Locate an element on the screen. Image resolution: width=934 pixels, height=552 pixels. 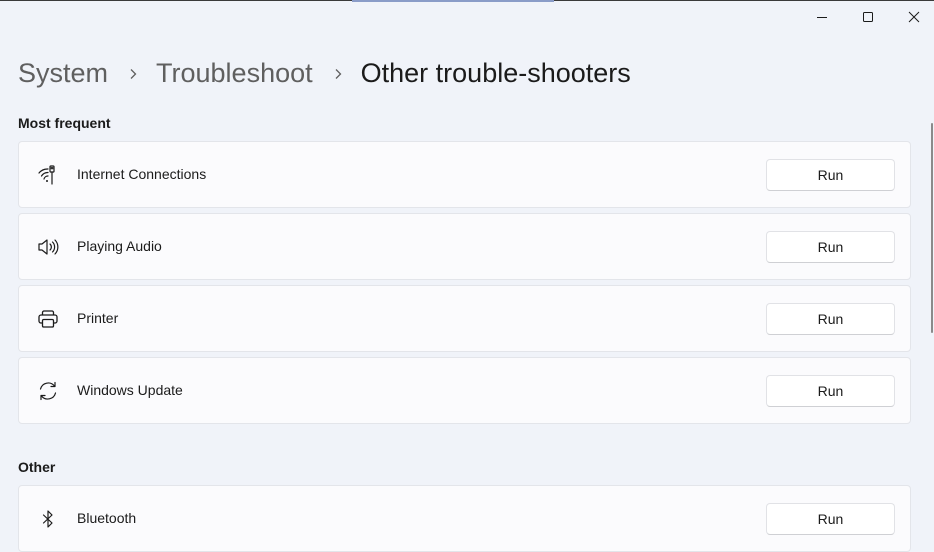
troubleshooter-printer: Printer Run is located at coordinates (464, 318).